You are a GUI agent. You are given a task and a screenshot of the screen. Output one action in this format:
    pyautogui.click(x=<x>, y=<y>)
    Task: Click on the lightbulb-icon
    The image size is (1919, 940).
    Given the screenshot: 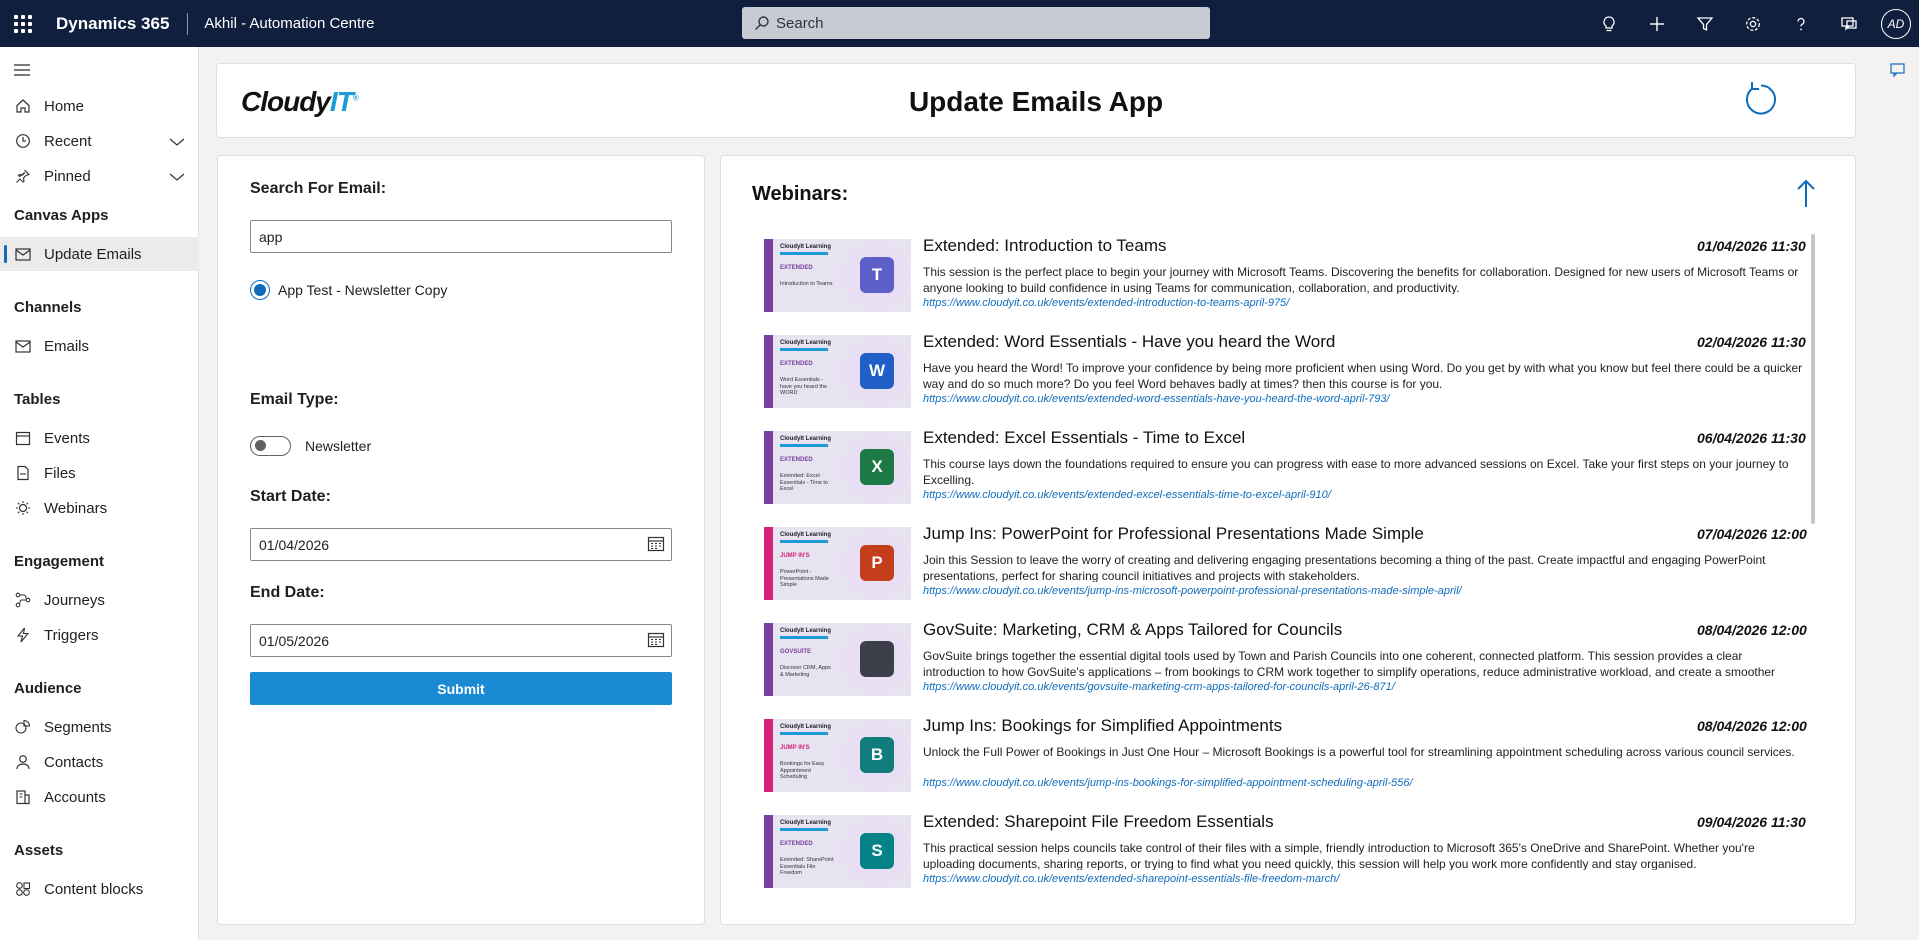 What is the action you would take?
    pyautogui.click(x=1609, y=23)
    